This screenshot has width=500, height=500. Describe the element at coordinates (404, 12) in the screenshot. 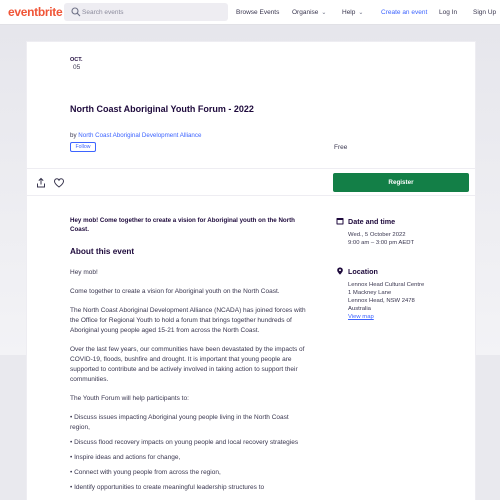

I see `nav-create-event: Create an event` at that location.